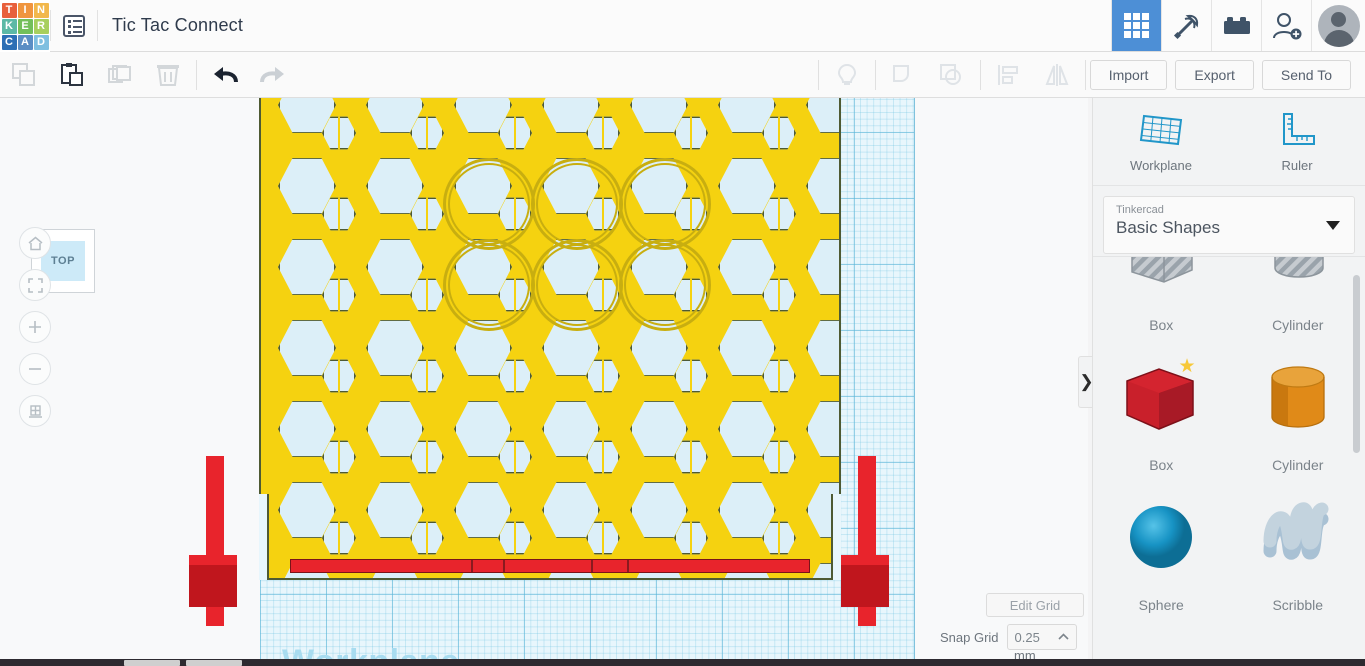  I want to click on workplane-tool-button: Workplane, so click(1161, 141).